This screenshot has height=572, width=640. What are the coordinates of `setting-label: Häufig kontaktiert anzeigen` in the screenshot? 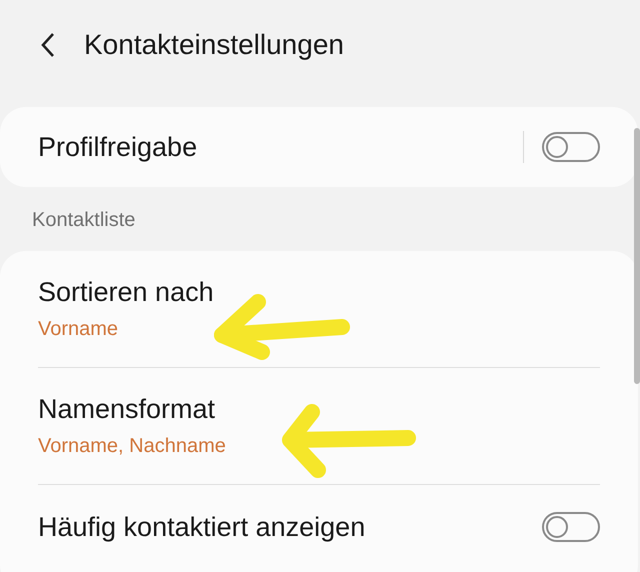 It's located at (202, 527).